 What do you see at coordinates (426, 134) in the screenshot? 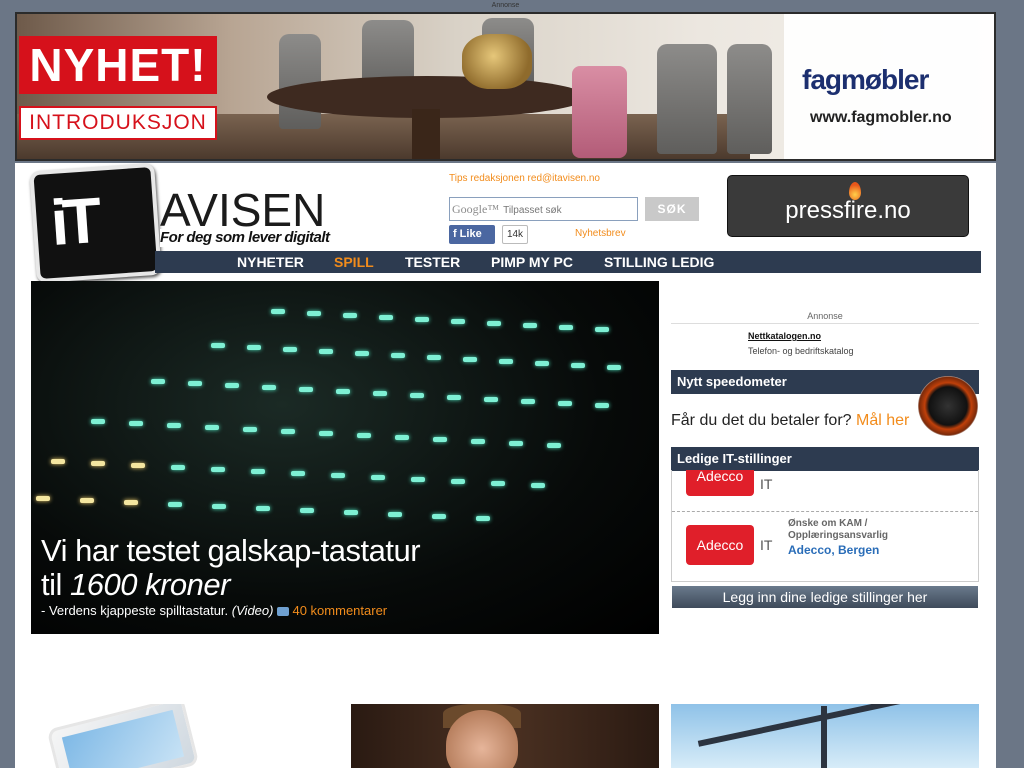
I see `banner-table-leg` at bounding box center [426, 134].